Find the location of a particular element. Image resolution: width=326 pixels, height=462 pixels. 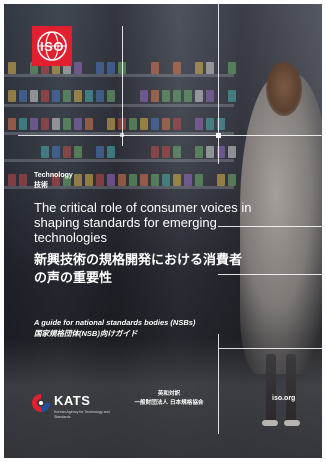

subtitle-ja: 国家規格団体(NSB)向けガイド is located at coordinates (86, 333).